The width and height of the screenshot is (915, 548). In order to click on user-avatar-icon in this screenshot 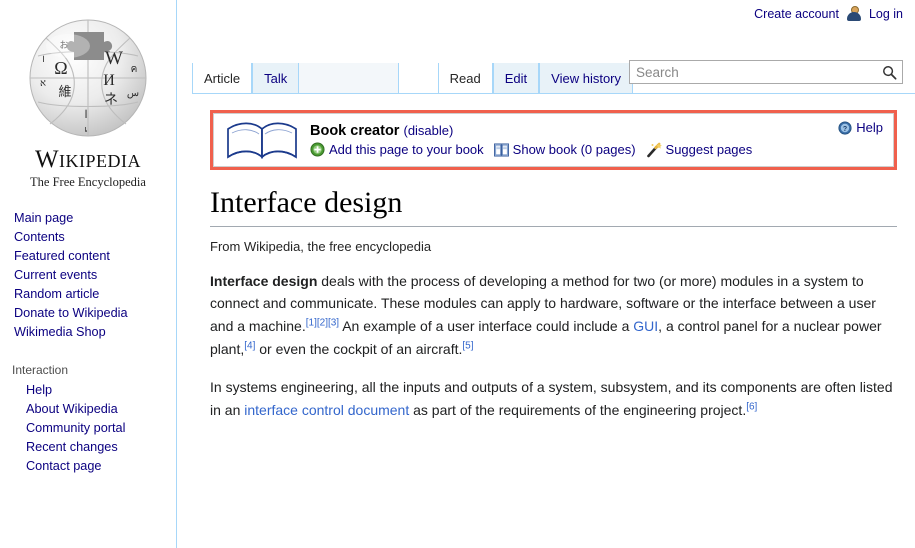, I will do `click(853, 13)`.